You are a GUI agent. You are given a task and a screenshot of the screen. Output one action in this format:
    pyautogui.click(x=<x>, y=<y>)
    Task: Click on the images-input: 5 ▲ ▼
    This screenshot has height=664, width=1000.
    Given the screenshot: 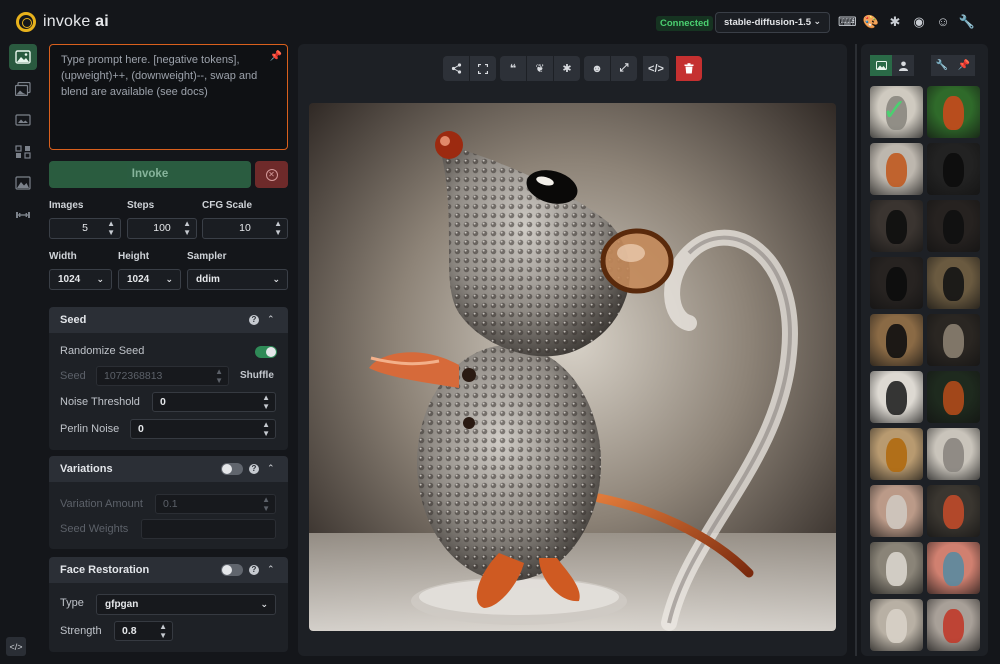 What is the action you would take?
    pyautogui.click(x=85, y=228)
    